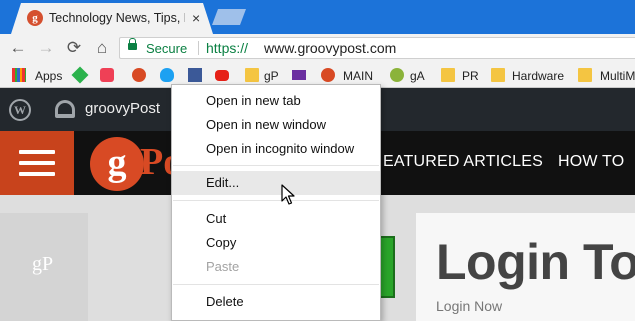 Image resolution: width=635 pixels, height=321 pixels. I want to click on hamburger-menu-button, so click(37, 163).